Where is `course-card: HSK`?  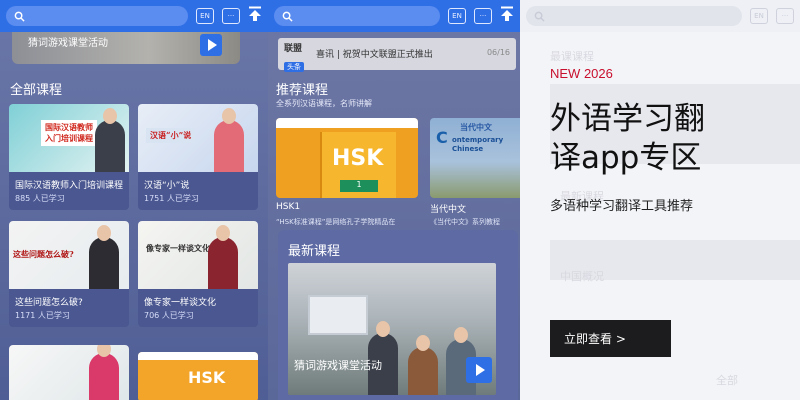
course-card: HSK is located at coordinates (198, 376).